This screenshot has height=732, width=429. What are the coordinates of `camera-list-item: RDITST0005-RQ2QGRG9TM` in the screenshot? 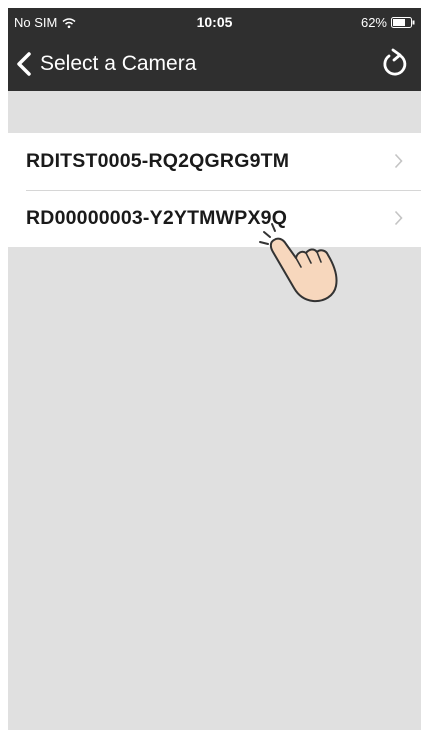 It's located at (214, 161).